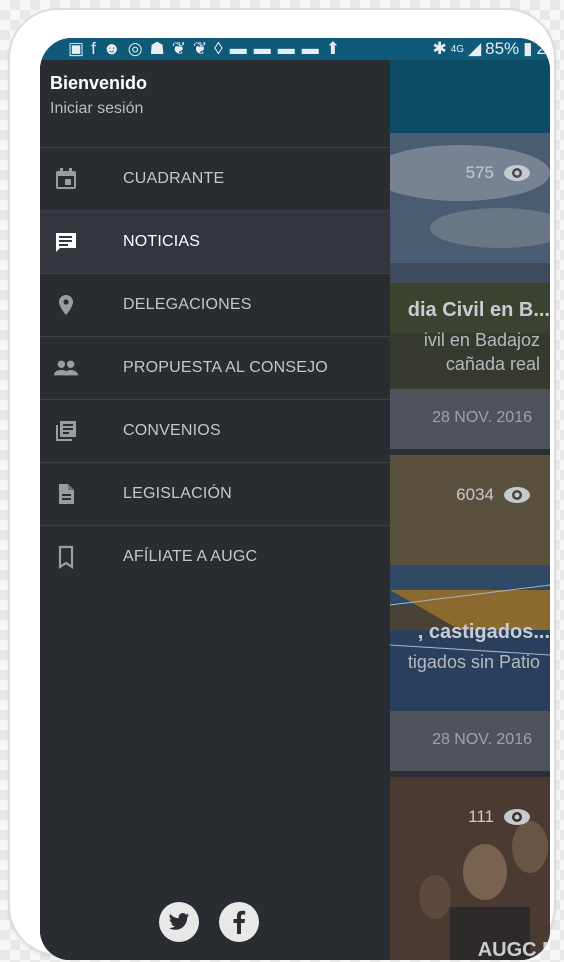 Image resolution: width=564 pixels, height=962 pixels. I want to click on views-counter: 575, so click(499, 173).